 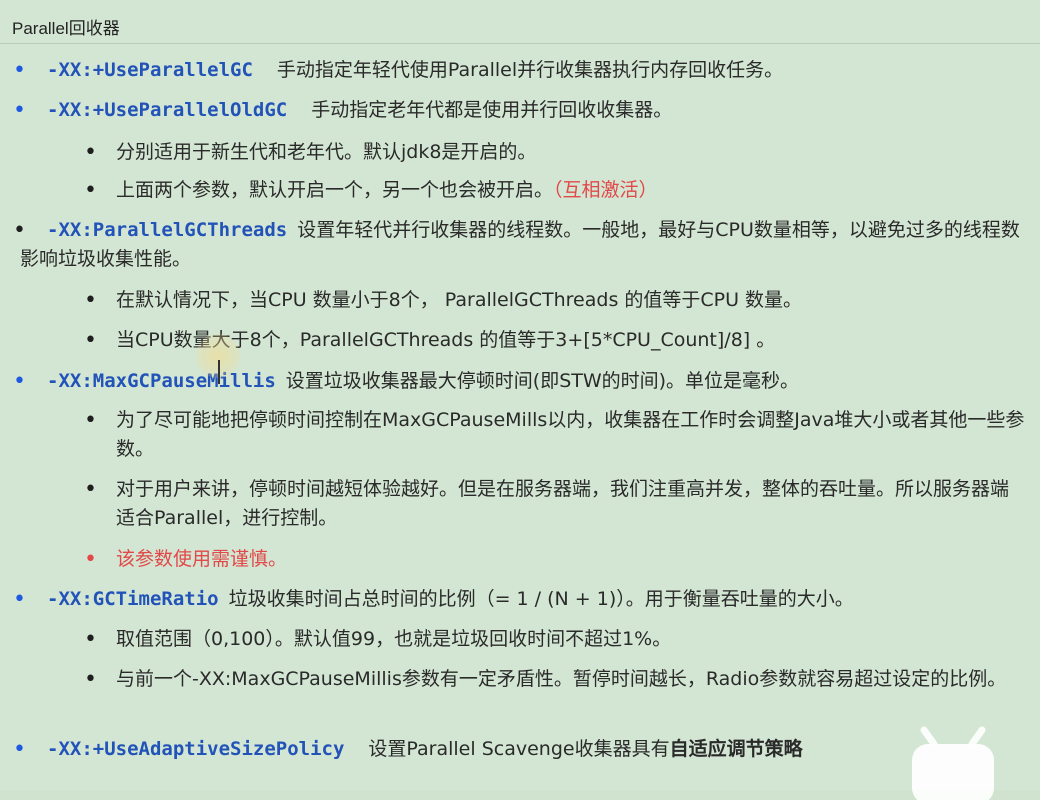 What do you see at coordinates (605, 190) in the screenshot?
I see `highlight-note: （互相激活）` at bounding box center [605, 190].